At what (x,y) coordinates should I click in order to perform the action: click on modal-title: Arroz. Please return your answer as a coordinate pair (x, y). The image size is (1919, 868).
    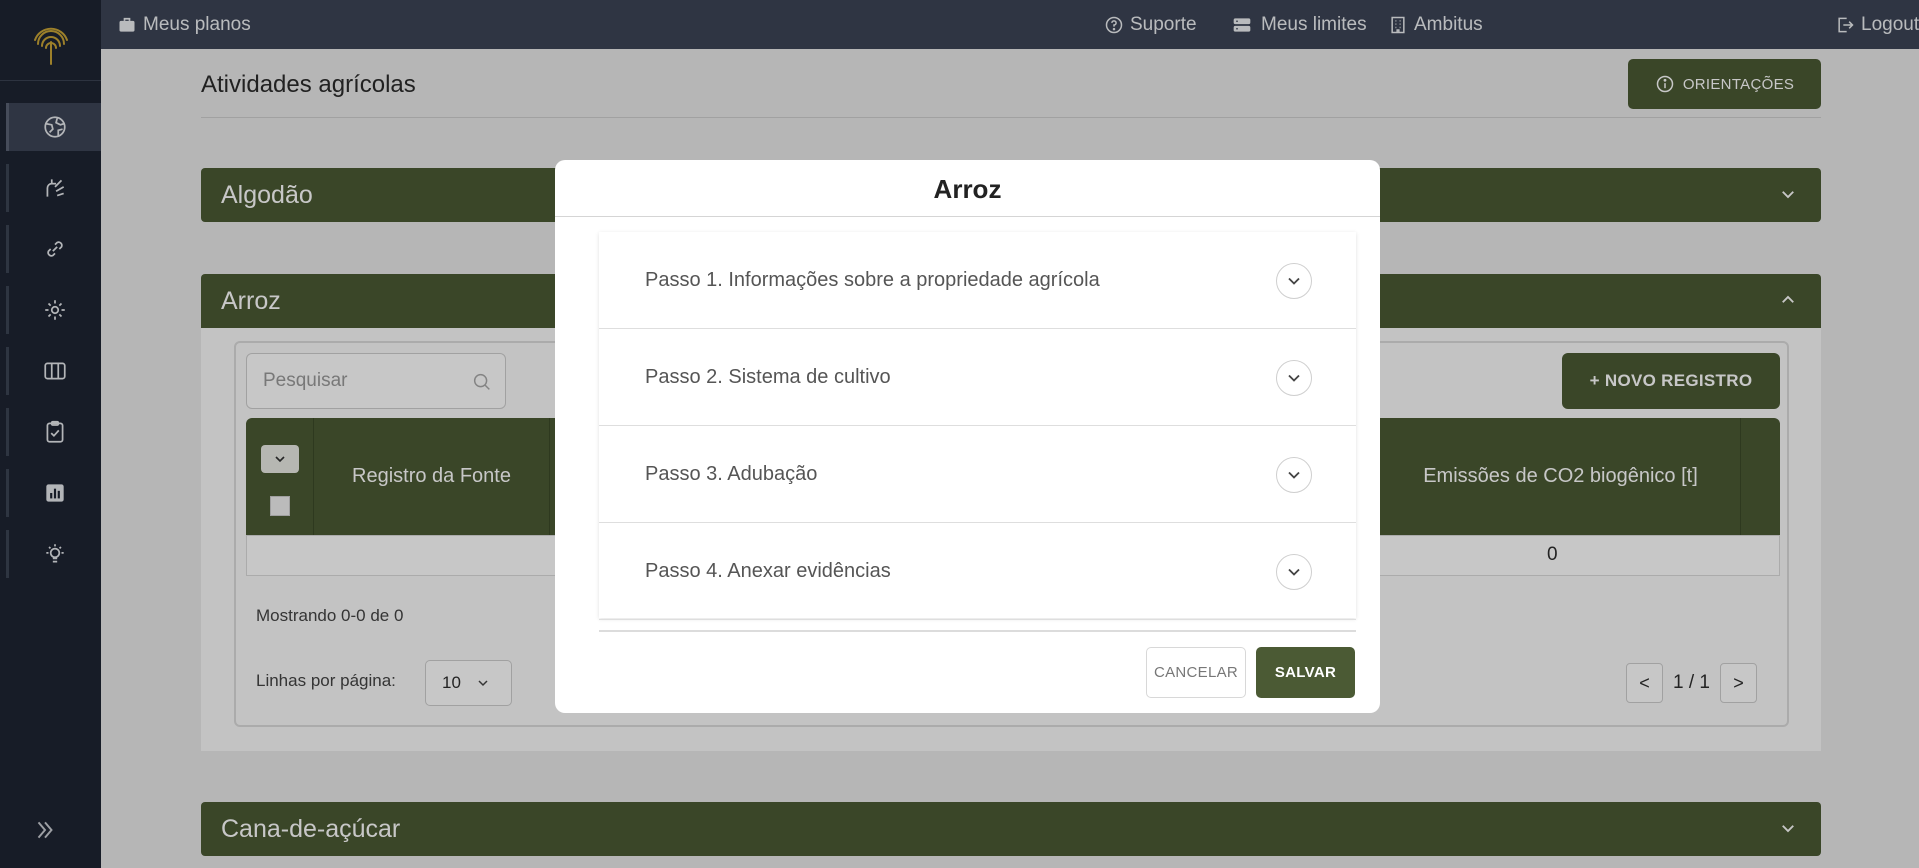
    Looking at the image, I should click on (967, 189).